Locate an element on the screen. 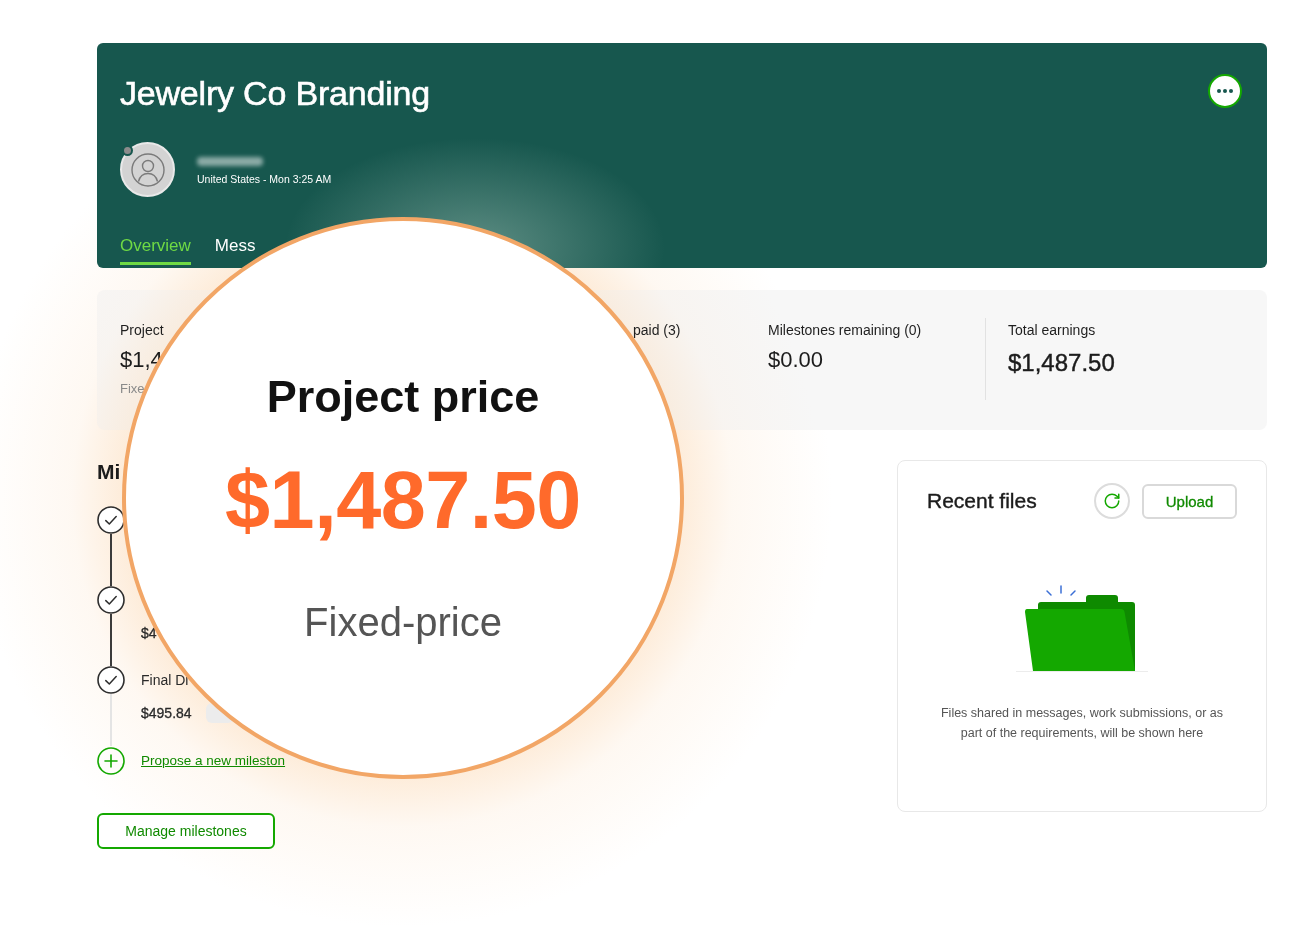 This screenshot has width=1309, height=940. milestone-title: Final Di is located at coordinates (165, 680).